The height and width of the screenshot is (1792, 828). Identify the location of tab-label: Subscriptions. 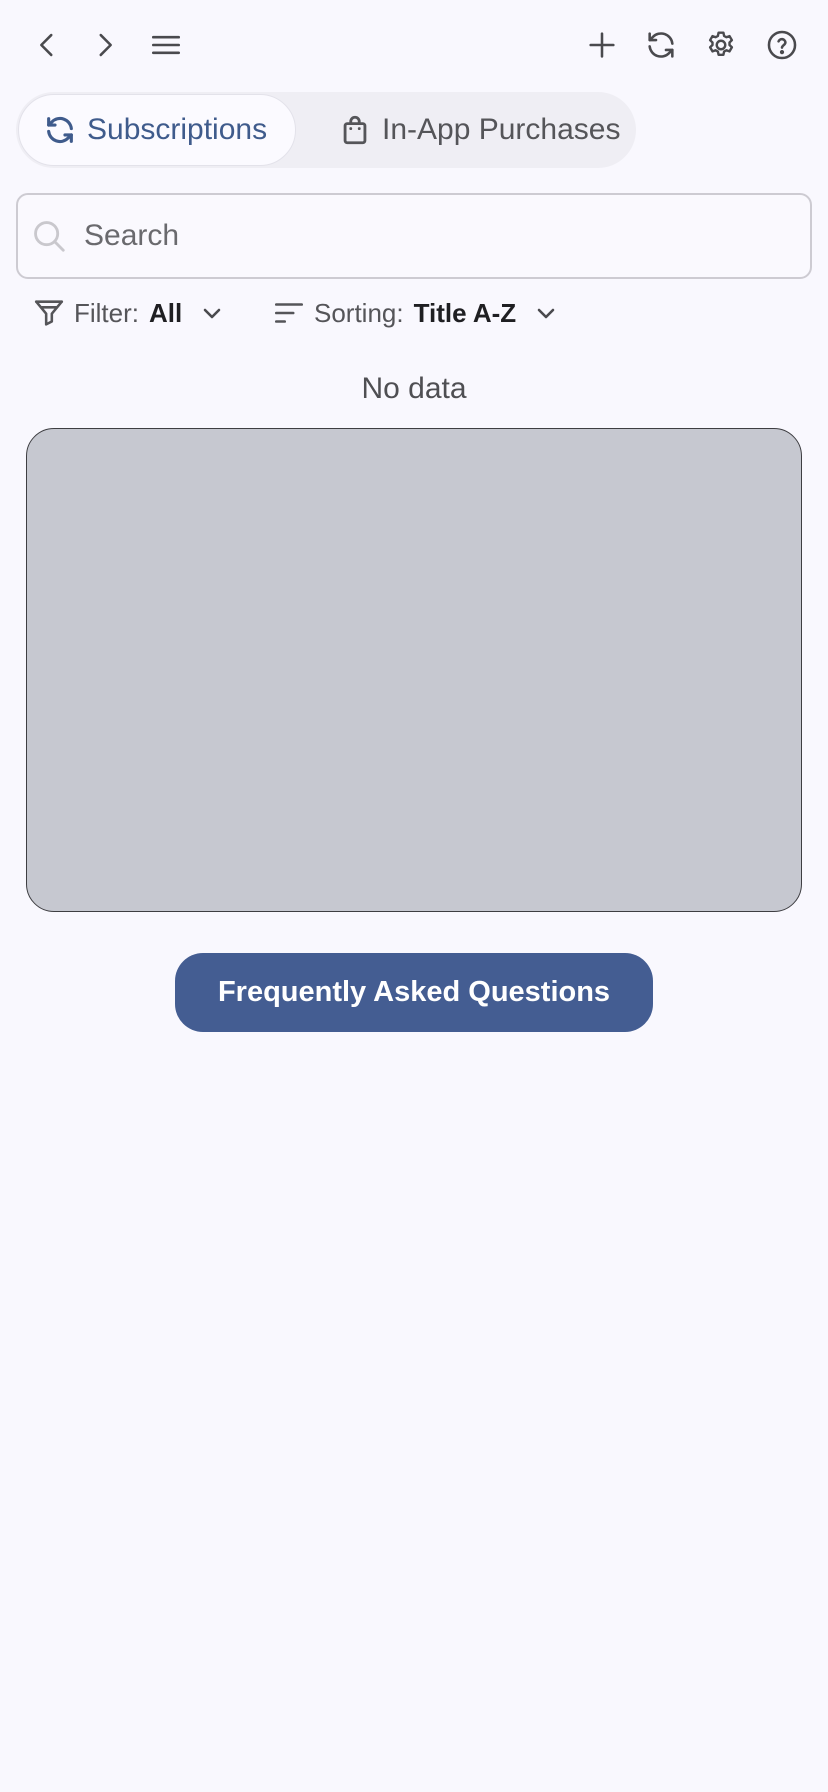
(177, 129).